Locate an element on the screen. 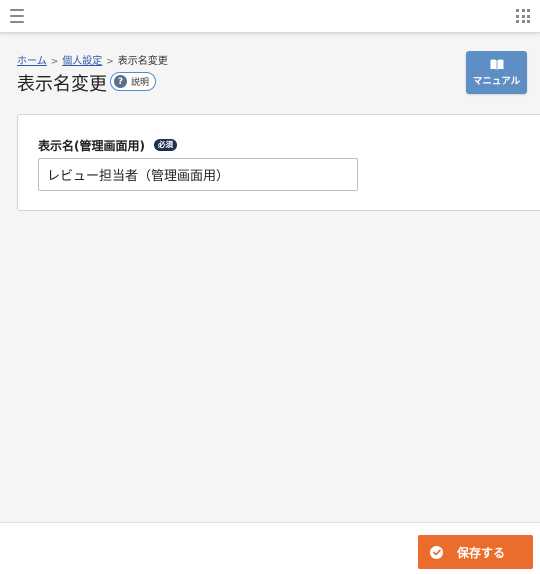 This screenshot has width=540, height=574. required-badge: 必須 is located at coordinates (165, 145).